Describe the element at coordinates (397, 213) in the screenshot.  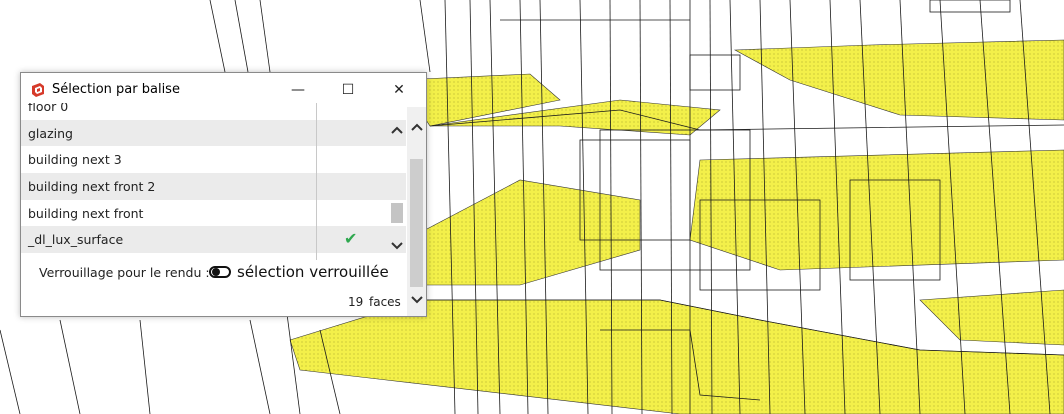
I see `list-scroll-thumb` at that location.